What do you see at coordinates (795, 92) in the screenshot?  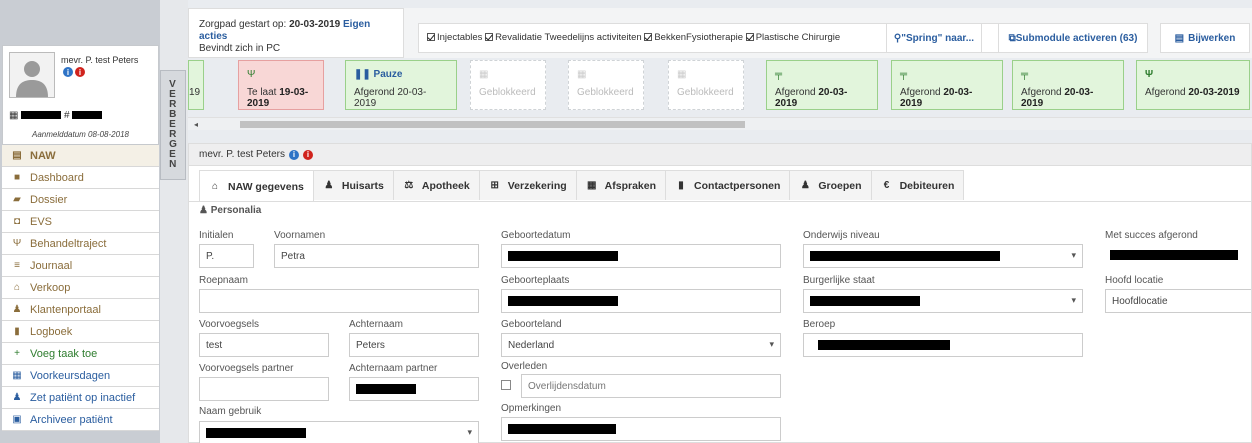 I see `step-text: Afgerond` at bounding box center [795, 92].